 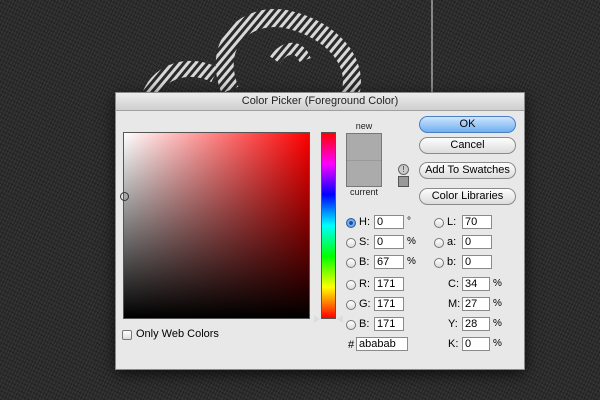 What do you see at coordinates (340, 319) in the screenshot?
I see `hue-slider-right-arrow` at bounding box center [340, 319].